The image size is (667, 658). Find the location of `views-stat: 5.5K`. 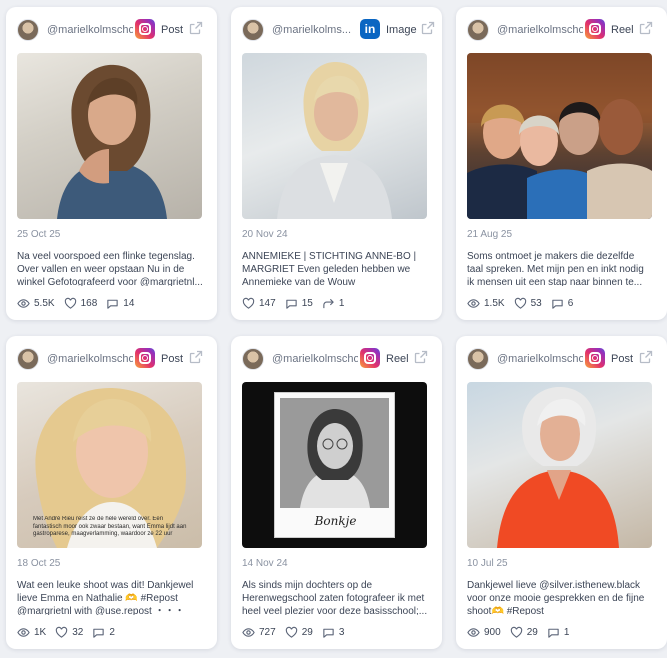

views-stat: 5.5K is located at coordinates (36, 303).